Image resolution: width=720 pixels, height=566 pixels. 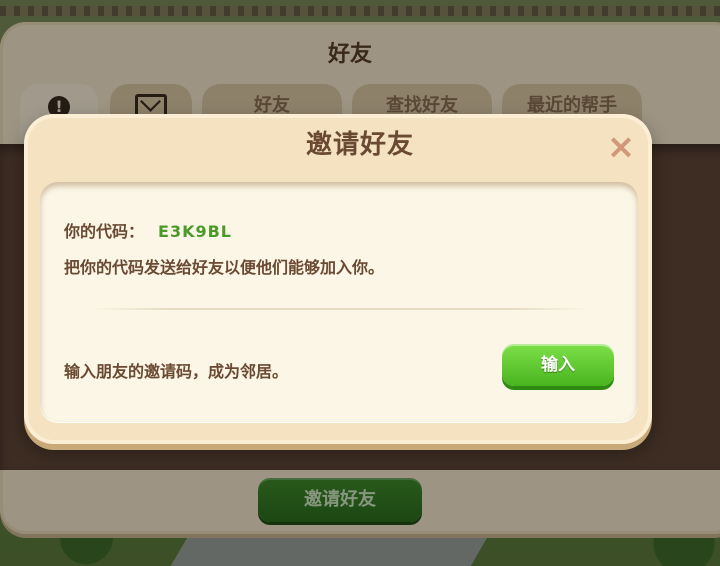 I want to click on friend-code-value: E3K9BL, so click(x=195, y=231).